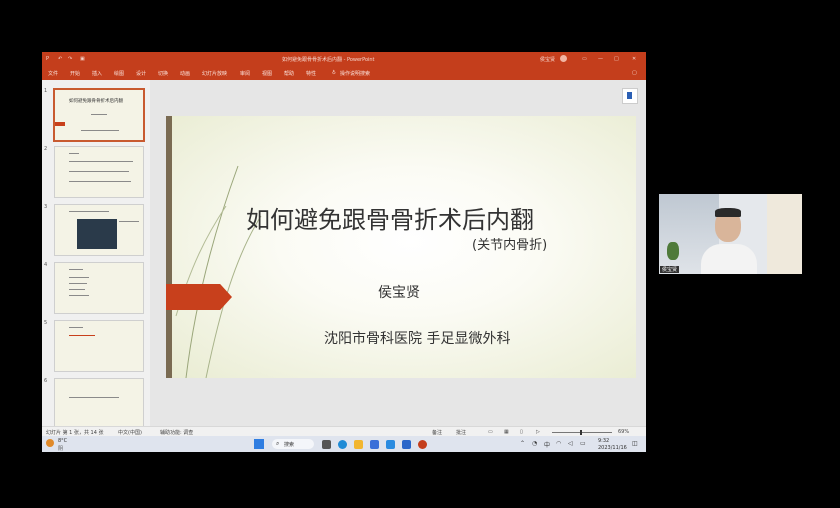 The height and width of the screenshot is (508, 840). What do you see at coordinates (50, 443) in the screenshot?
I see `weather-icon` at bounding box center [50, 443].